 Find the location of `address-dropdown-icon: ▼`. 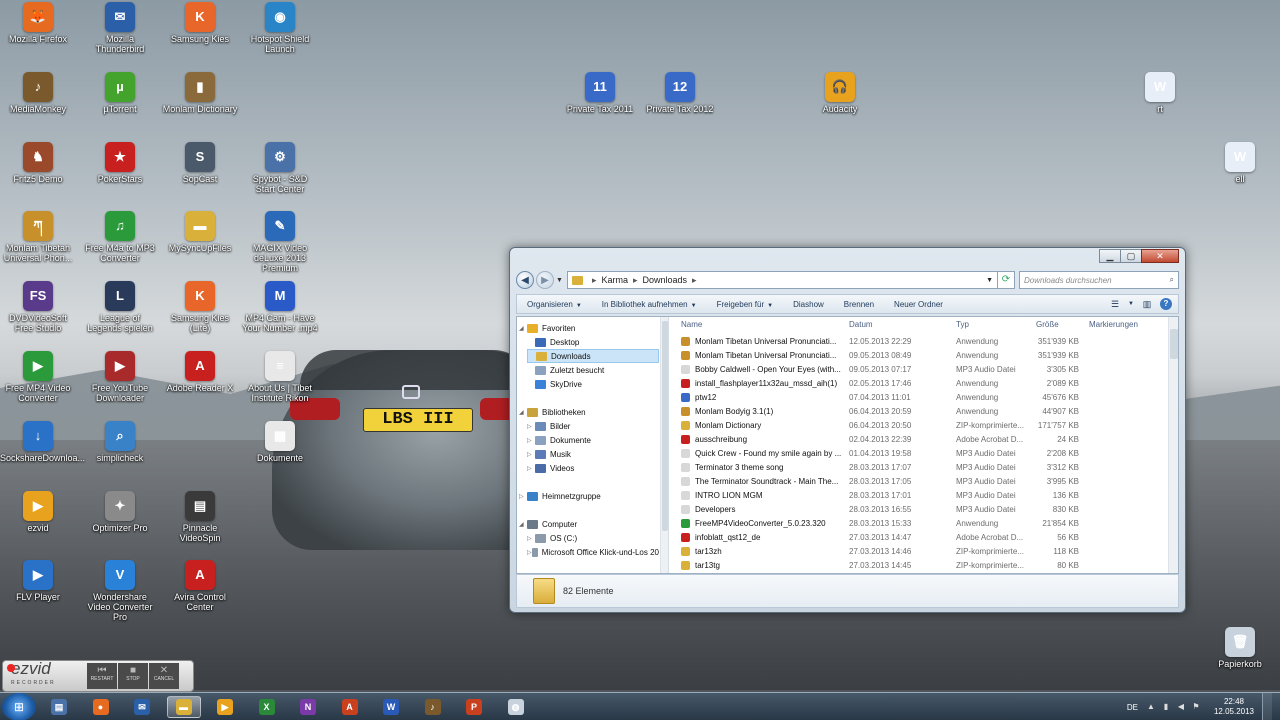

address-dropdown-icon: ▼ is located at coordinates (989, 280).